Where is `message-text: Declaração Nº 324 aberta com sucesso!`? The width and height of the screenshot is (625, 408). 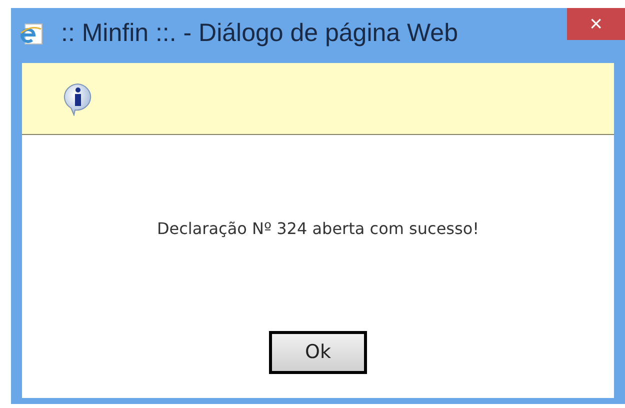
message-text: Declaração Nº 324 aberta com sucesso! is located at coordinates (318, 229).